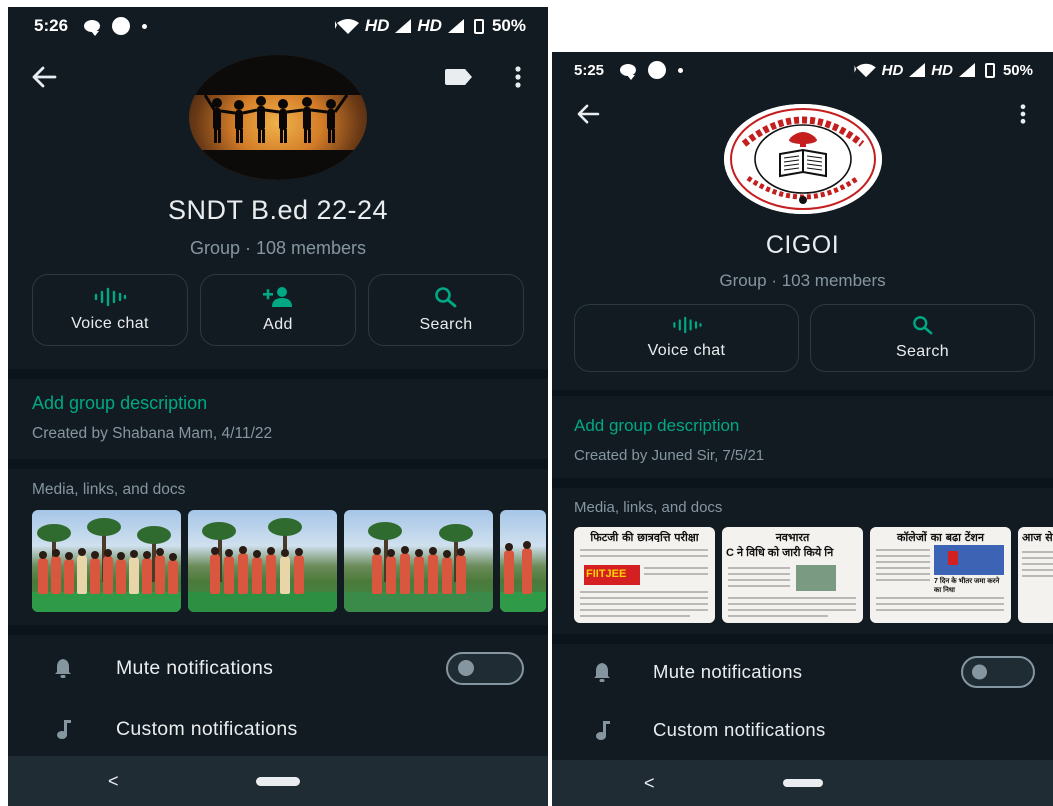 The width and height of the screenshot is (1053, 806). Describe the element at coordinates (802, 280) in the screenshot. I see `group-member-count: Group · 103 members` at that location.